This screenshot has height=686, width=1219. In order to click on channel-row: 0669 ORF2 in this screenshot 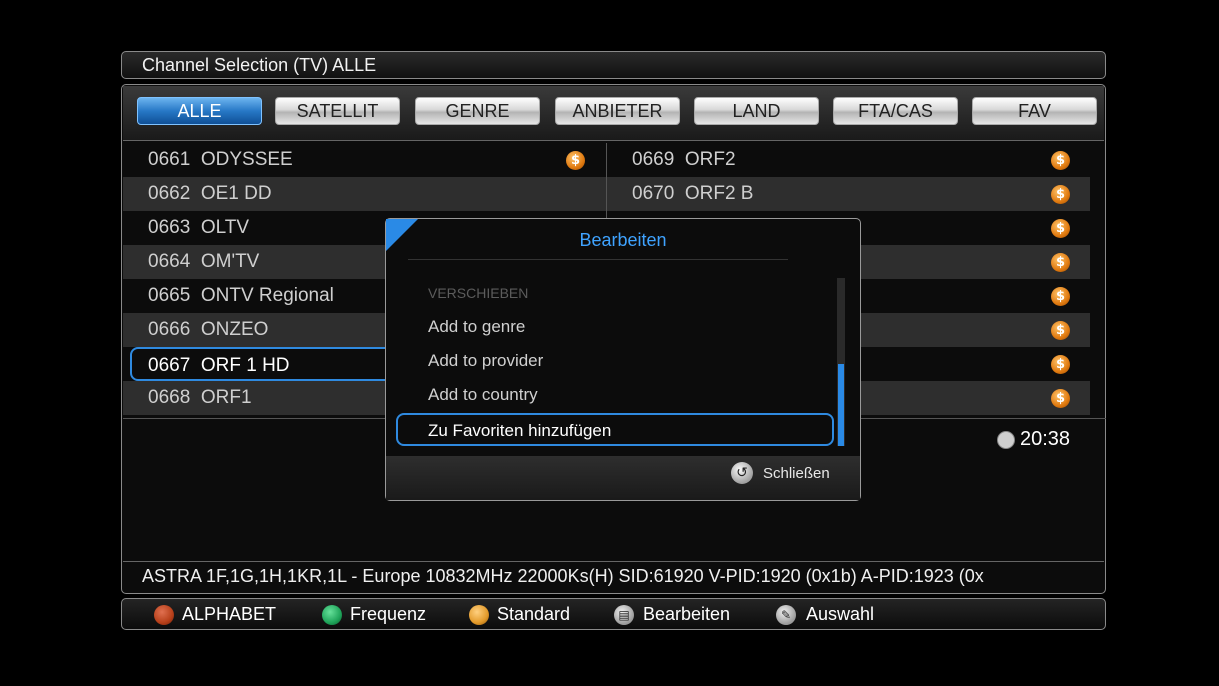, I will do `click(848, 160)`.